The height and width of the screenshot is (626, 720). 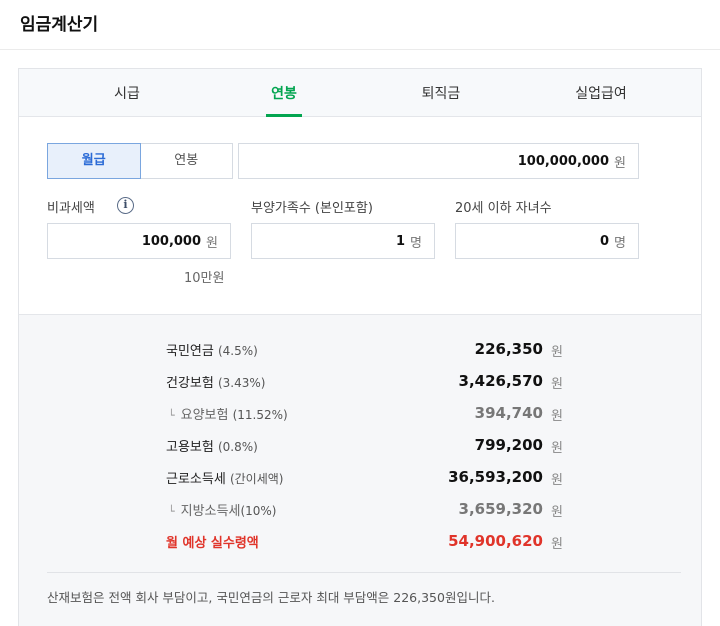 What do you see at coordinates (190, 383) in the screenshot?
I see `result-name: 건강보험` at bounding box center [190, 383].